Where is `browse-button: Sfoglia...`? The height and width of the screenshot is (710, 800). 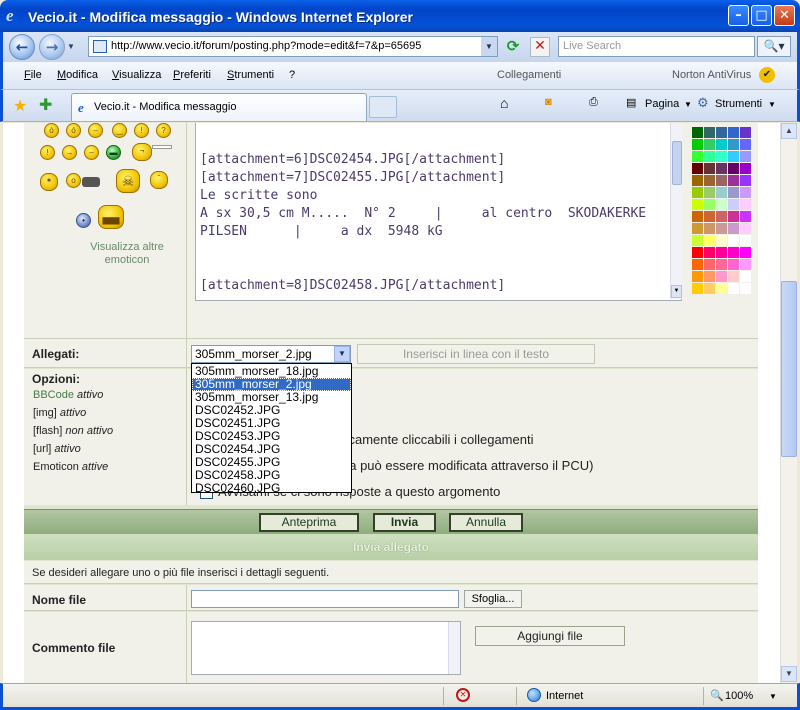 browse-button: Sfoglia... is located at coordinates (493, 599).